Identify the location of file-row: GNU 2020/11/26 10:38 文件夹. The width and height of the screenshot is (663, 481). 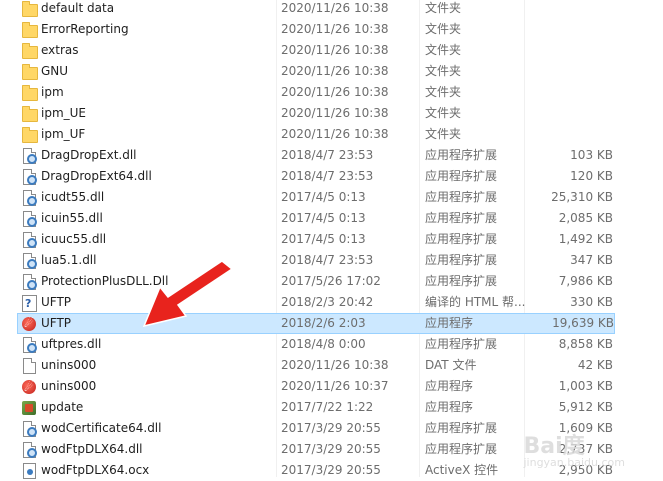
(331, 71).